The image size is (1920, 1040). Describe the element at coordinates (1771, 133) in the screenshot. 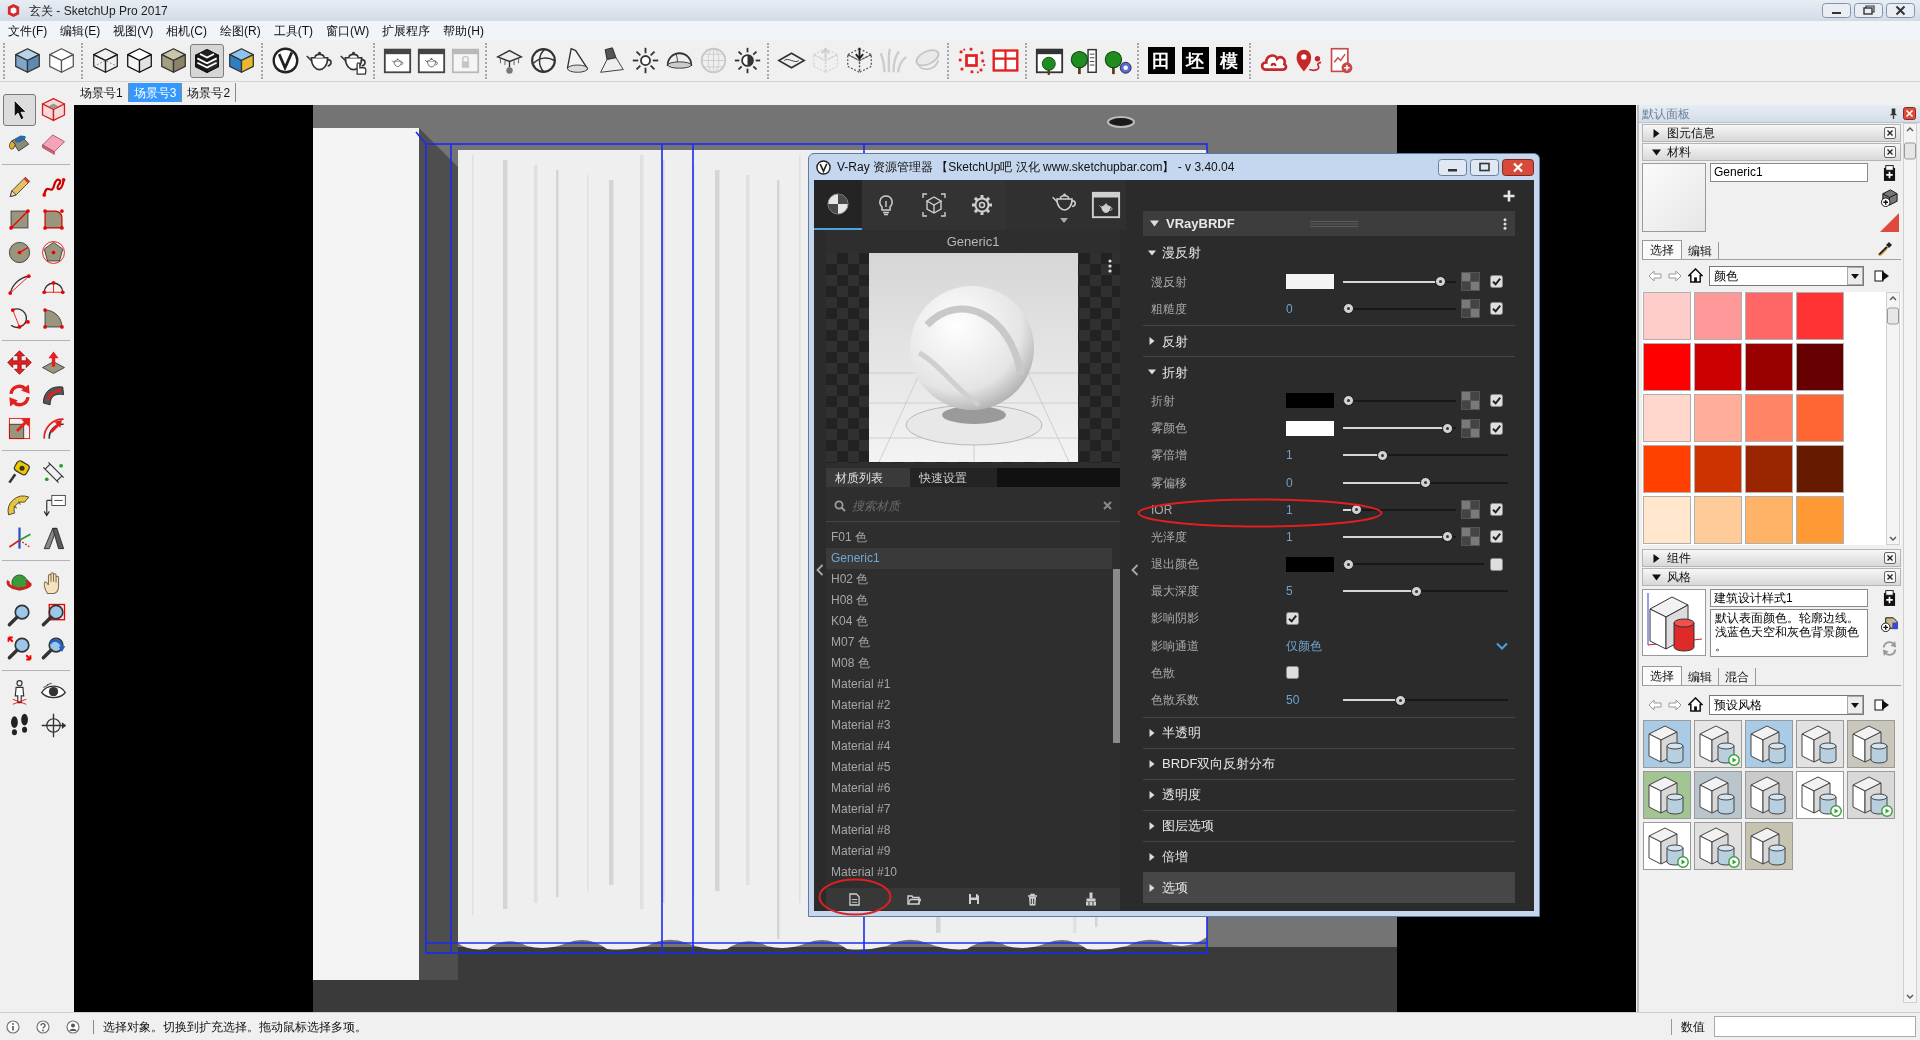

I see `panel-header: 图元信息` at that location.